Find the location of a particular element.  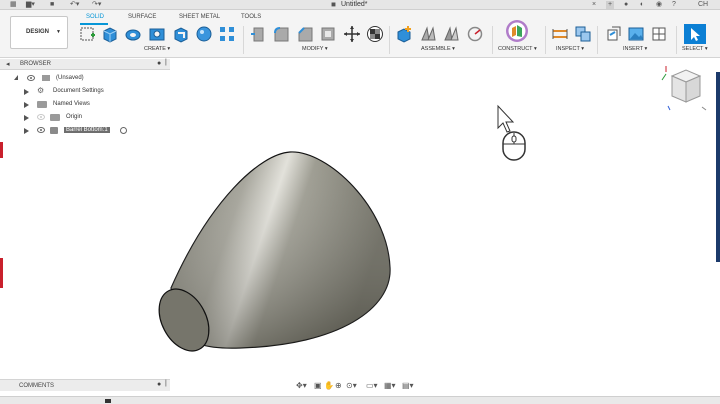

construct-plane-icon is located at coordinates (517, 31).